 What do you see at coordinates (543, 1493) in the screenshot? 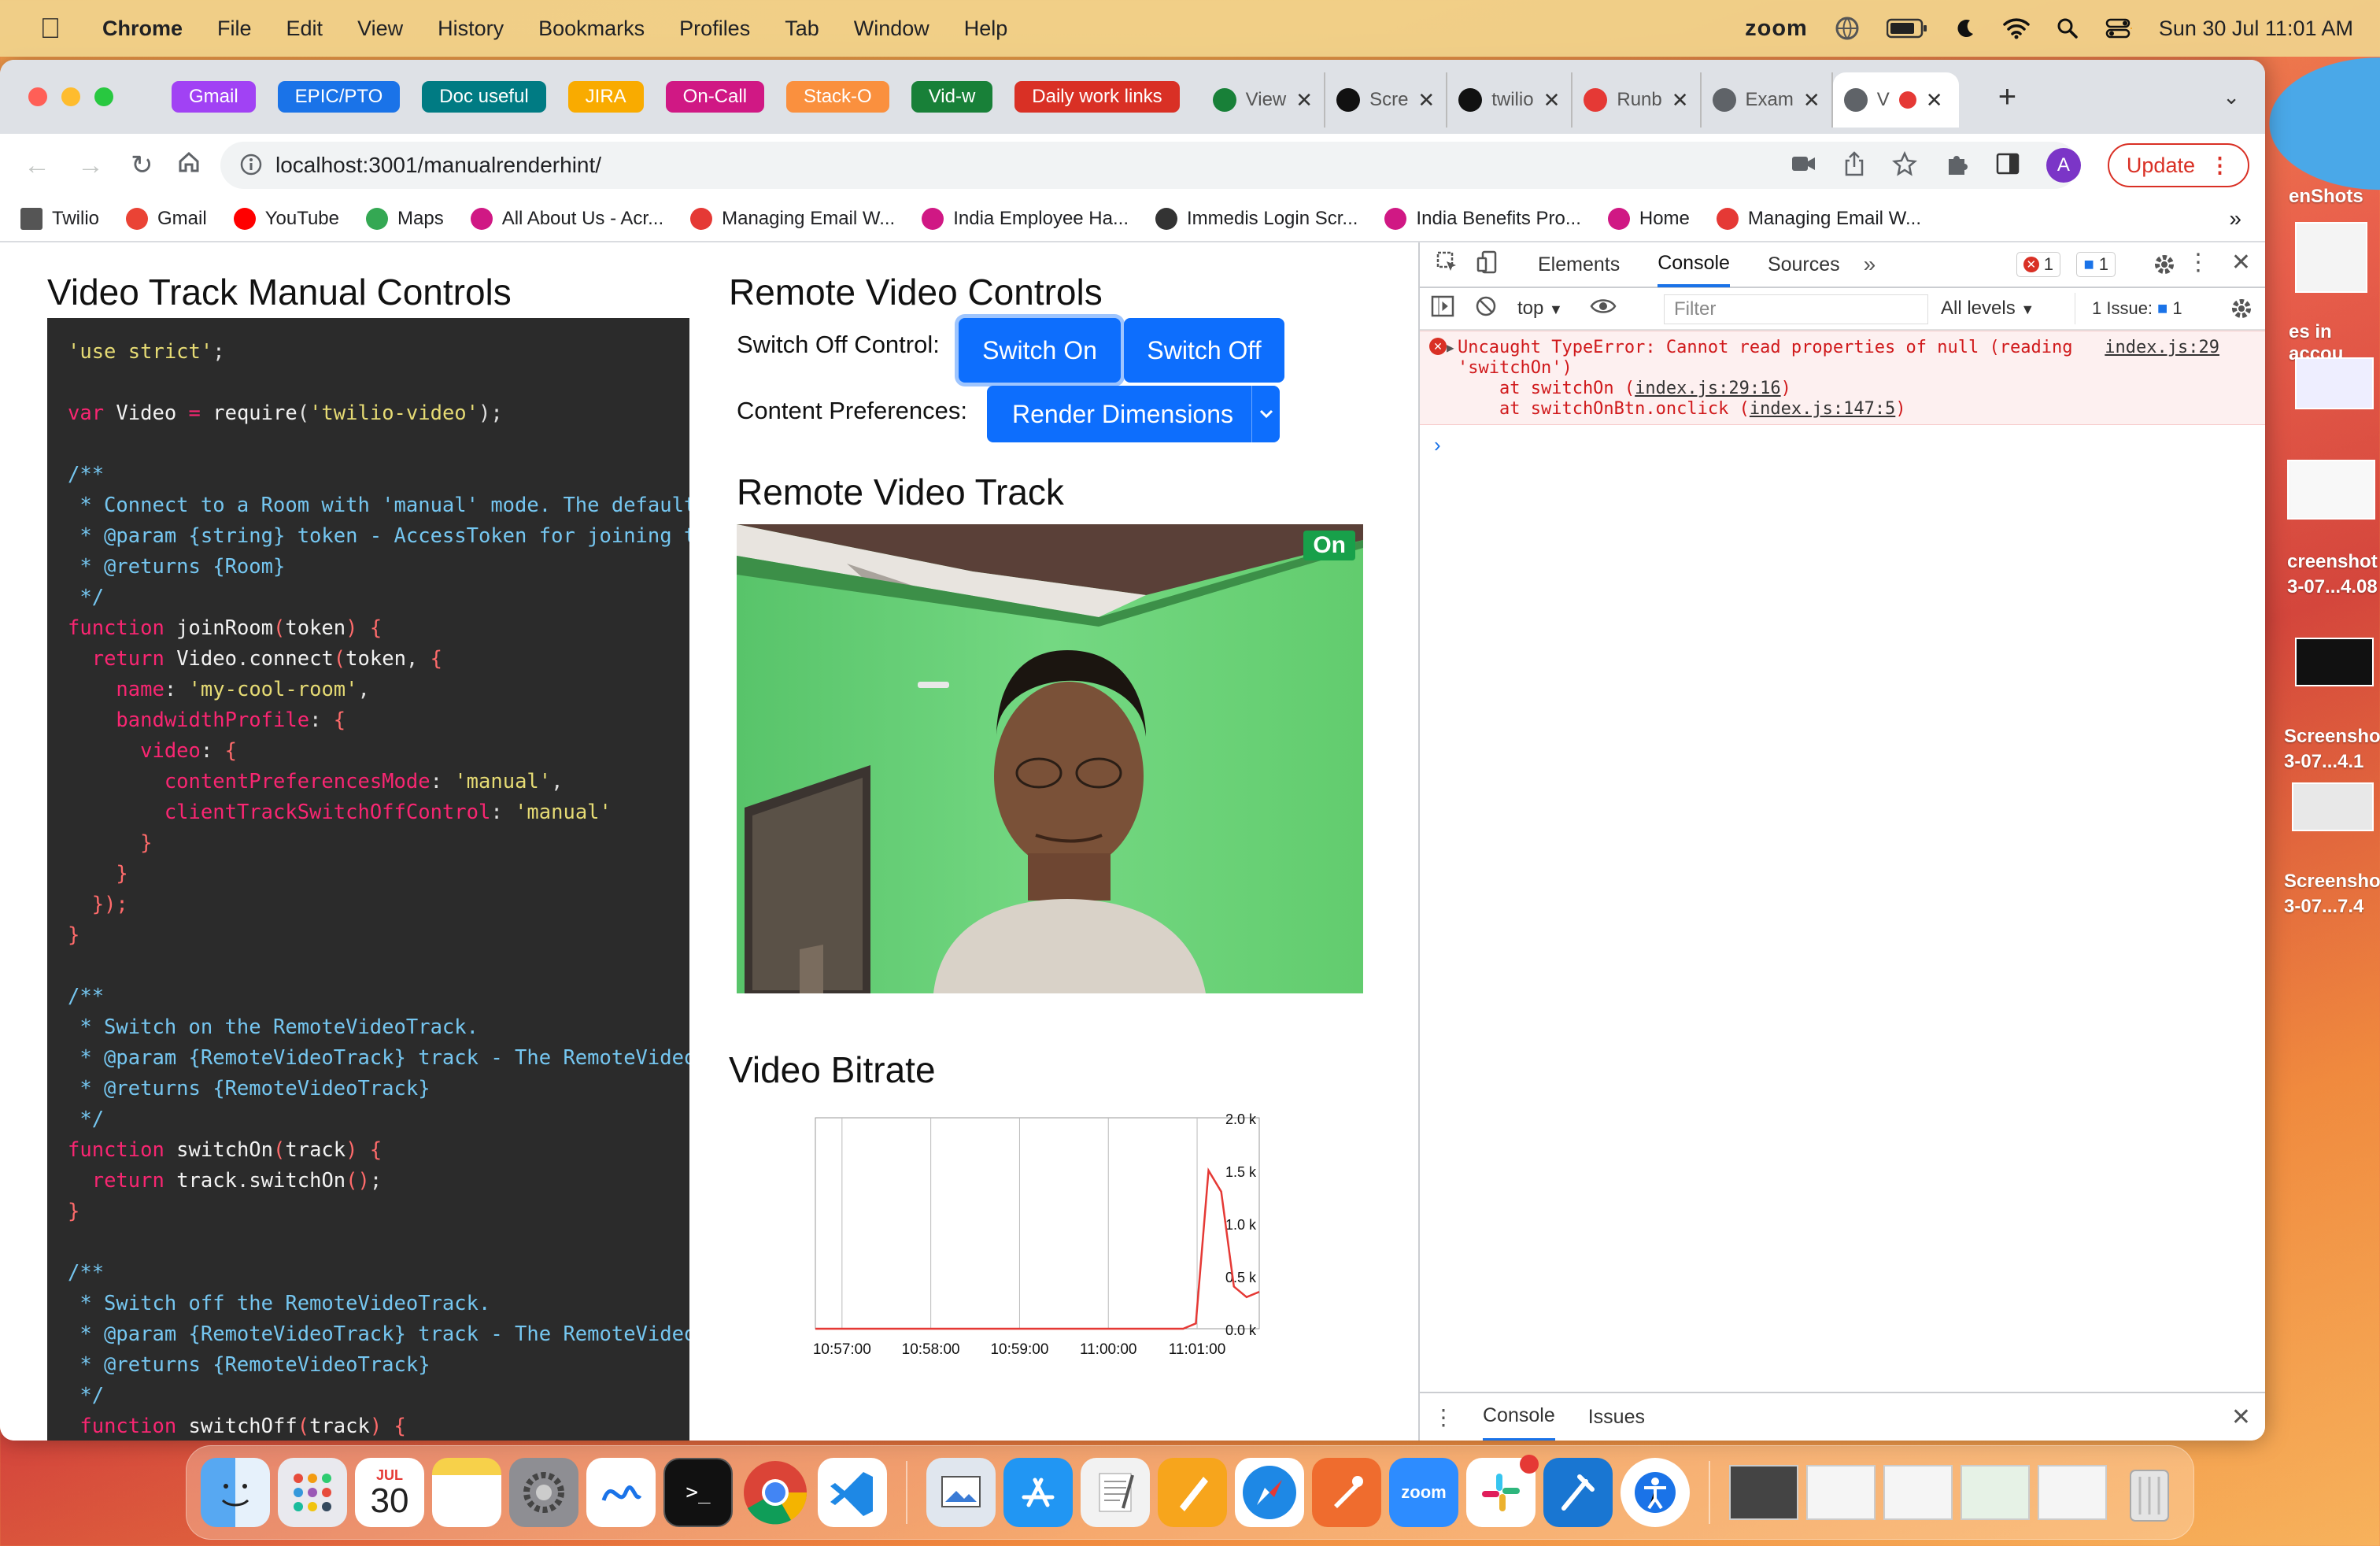
I see `system-settings-gear-icon` at bounding box center [543, 1493].